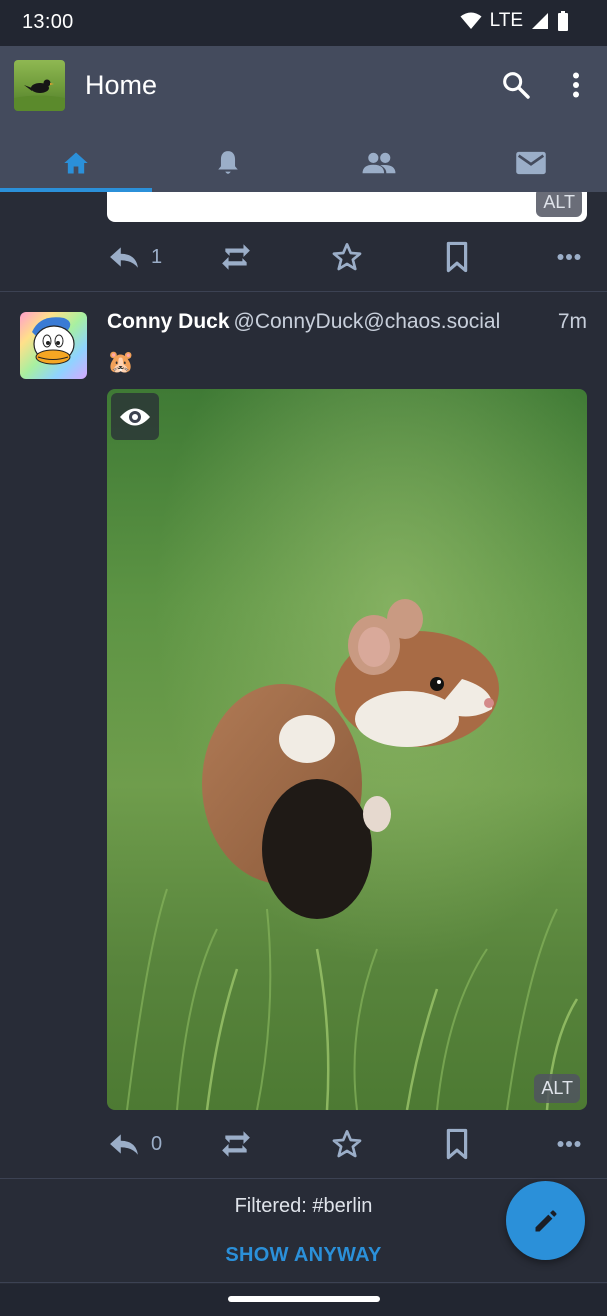  I want to click on reply-button: 0, so click(135, 1144).